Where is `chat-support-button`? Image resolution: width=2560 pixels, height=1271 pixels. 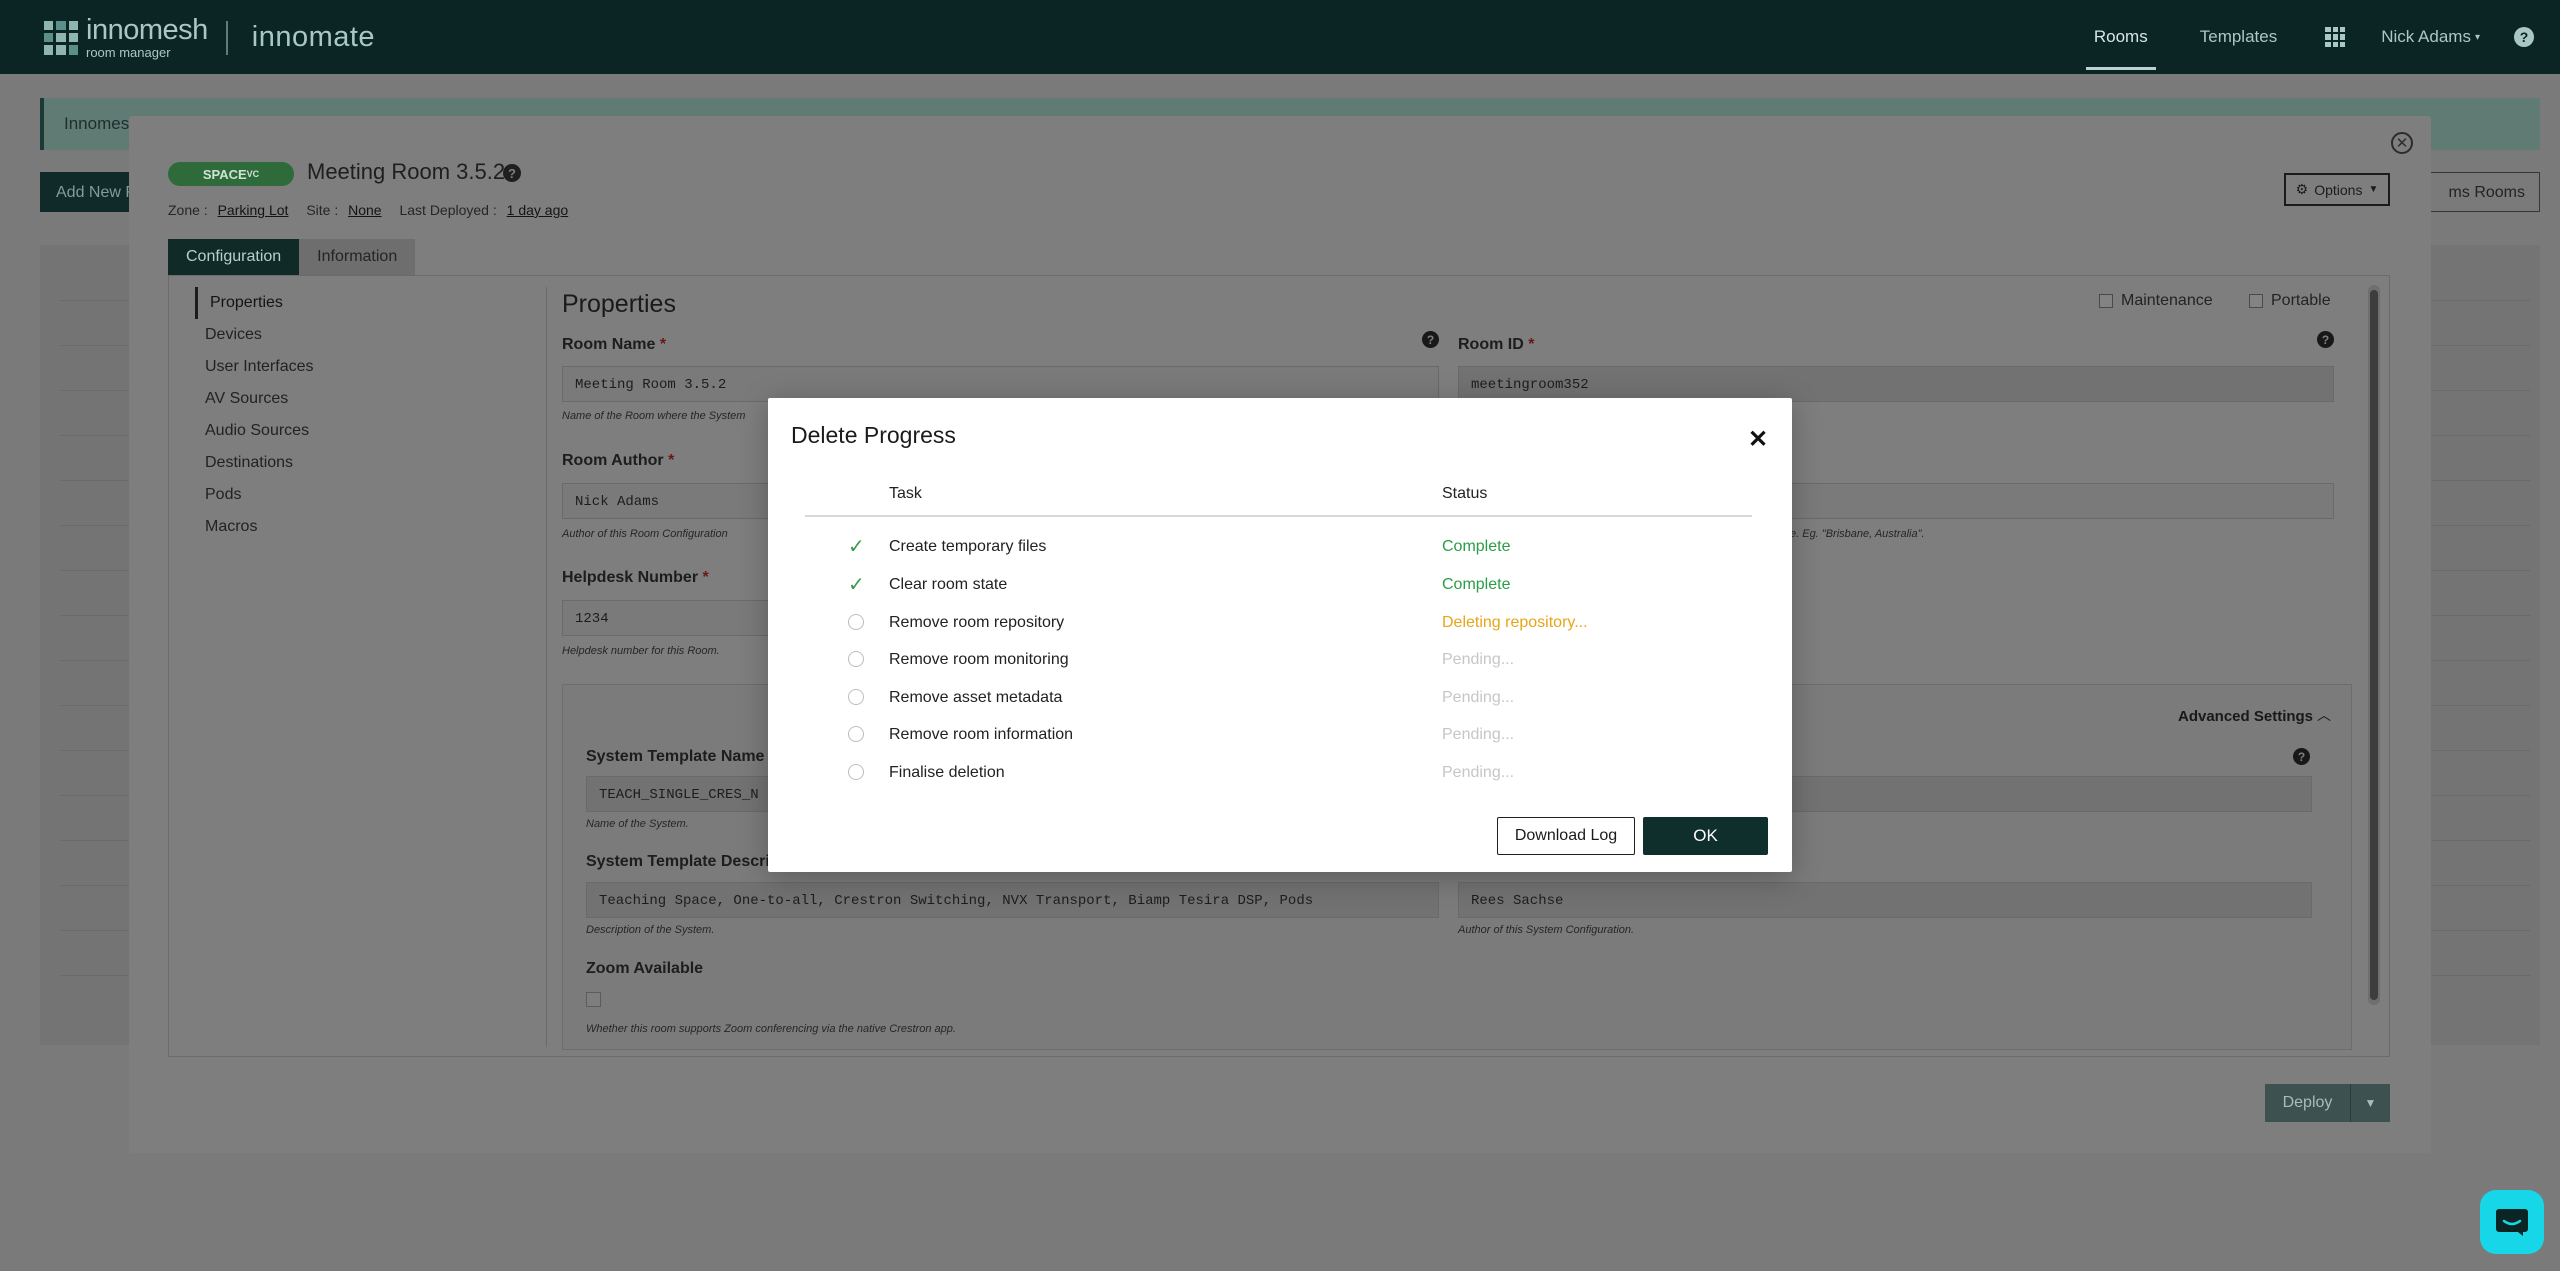 chat-support-button is located at coordinates (2512, 1222).